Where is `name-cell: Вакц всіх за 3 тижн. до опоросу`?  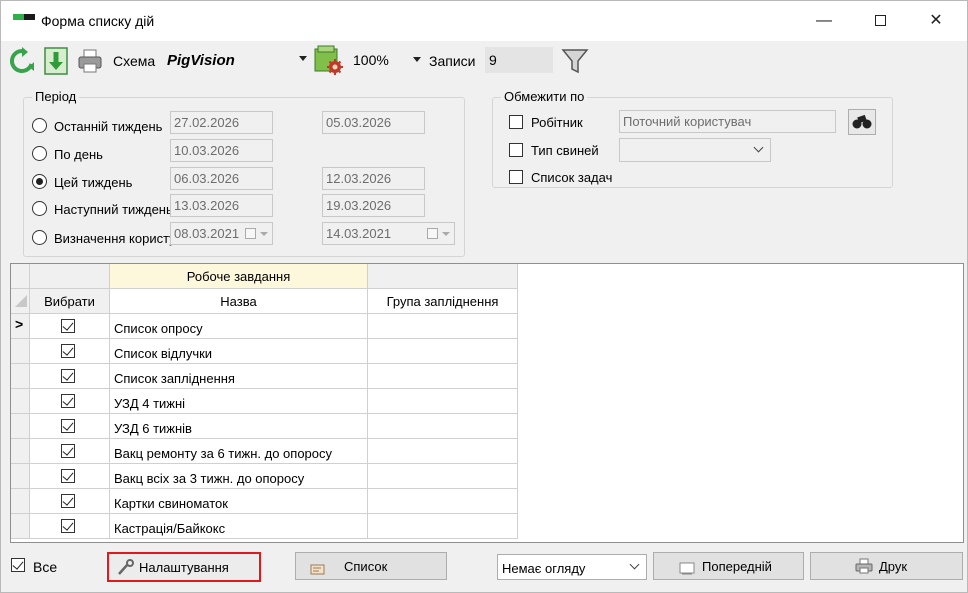 name-cell: Вакц всіх за 3 тижн. до опоросу is located at coordinates (239, 476).